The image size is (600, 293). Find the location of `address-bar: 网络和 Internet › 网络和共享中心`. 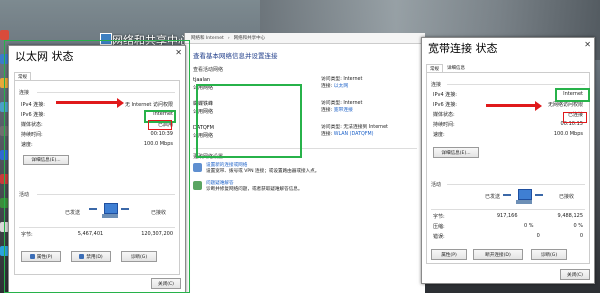

address-bar: 网络和 Internet › 网络和共享中心 is located at coordinates (305, 38).